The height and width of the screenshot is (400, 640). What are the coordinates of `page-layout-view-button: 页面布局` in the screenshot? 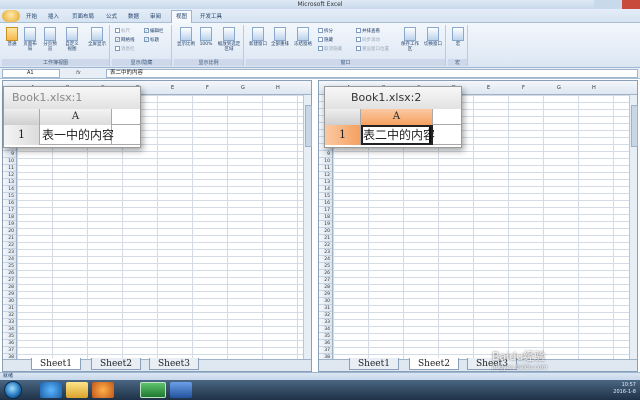 It's located at (30, 39).